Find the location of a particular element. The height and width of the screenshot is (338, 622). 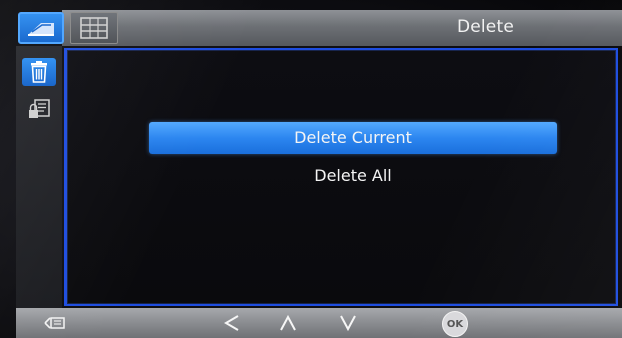

down-arrow-icon is located at coordinates (348, 323).